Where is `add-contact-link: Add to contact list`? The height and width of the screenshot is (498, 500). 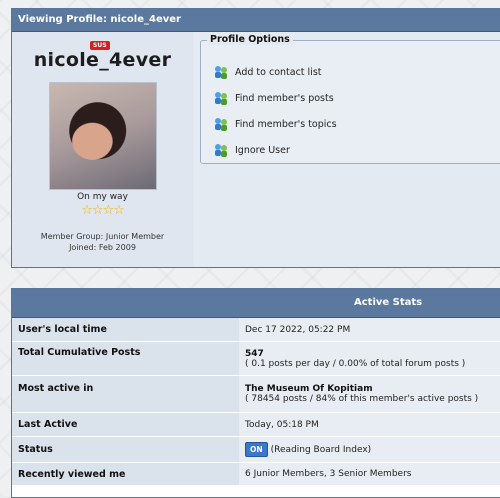 add-contact-link: Add to contact list is located at coordinates (267, 72).